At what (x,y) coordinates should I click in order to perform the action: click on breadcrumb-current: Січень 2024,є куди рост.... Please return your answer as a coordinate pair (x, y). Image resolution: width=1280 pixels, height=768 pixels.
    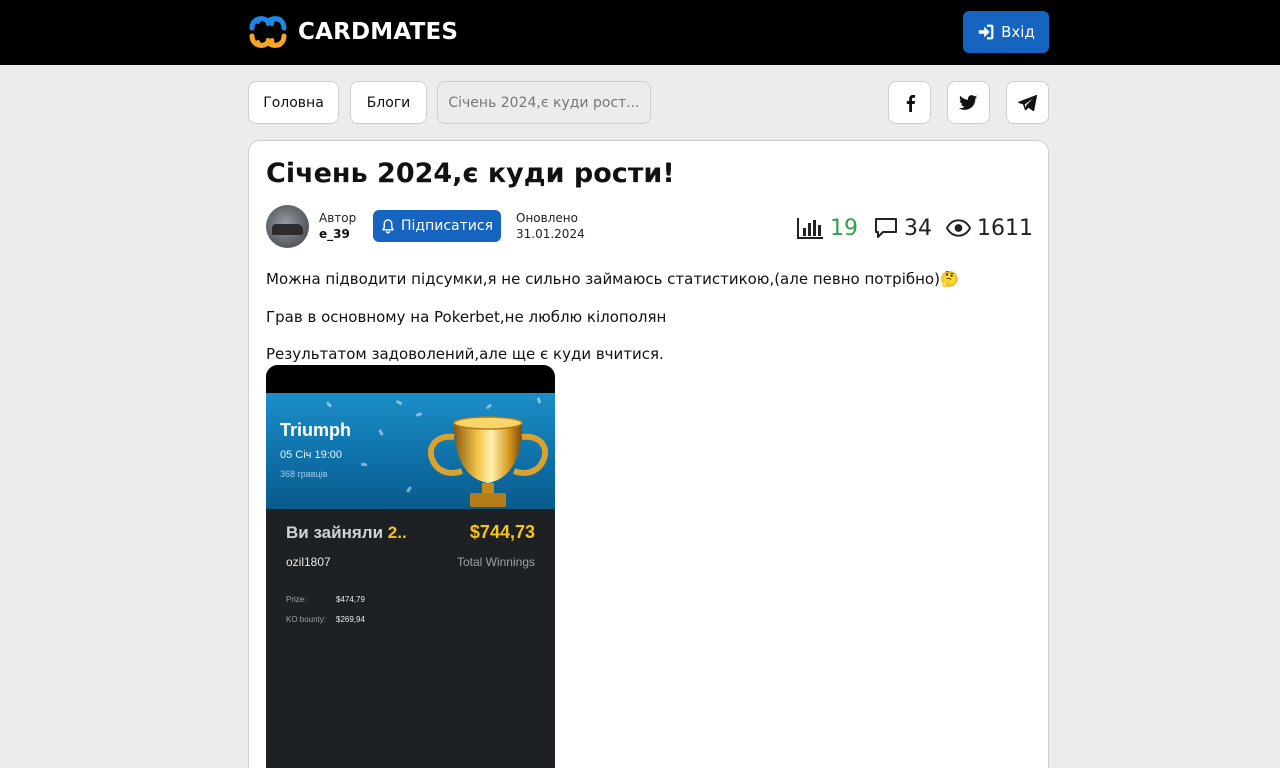
    Looking at the image, I should click on (544, 102).